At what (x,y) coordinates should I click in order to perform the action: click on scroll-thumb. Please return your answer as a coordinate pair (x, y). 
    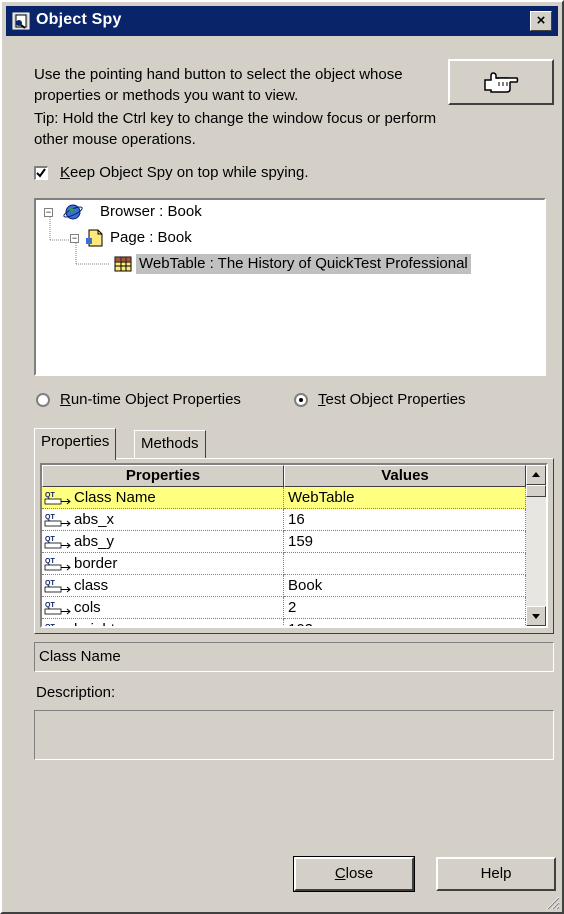
    Looking at the image, I should click on (536, 491).